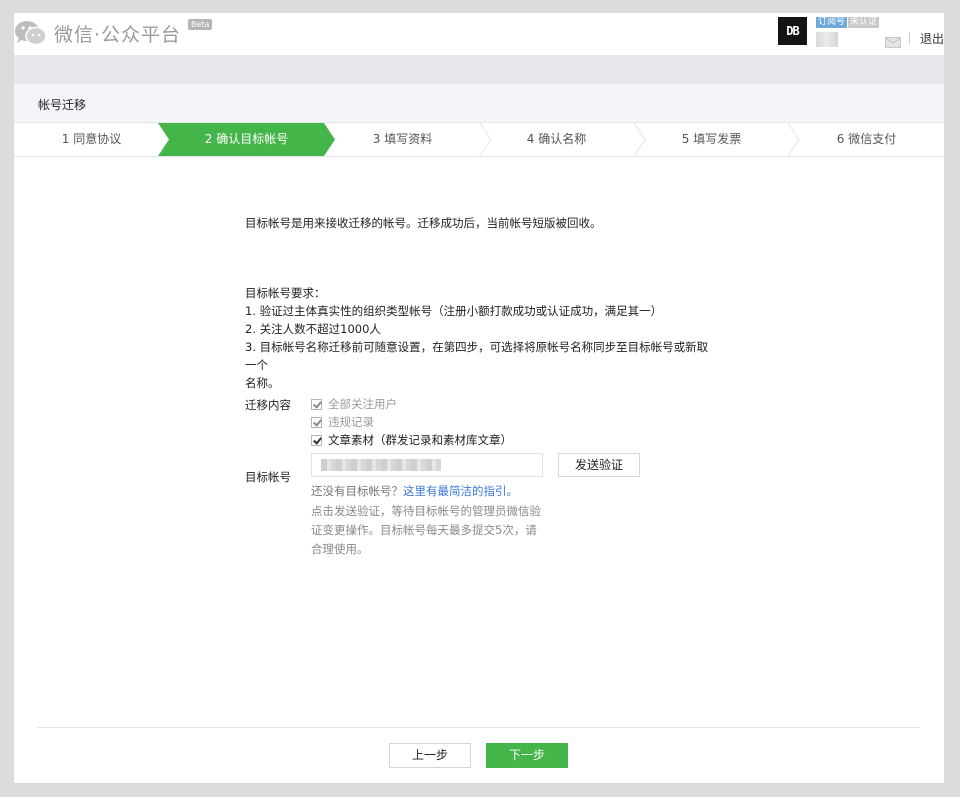 The image size is (960, 797). What do you see at coordinates (313, 329) in the screenshot?
I see `requirement-item: 2. 关注人数不超过1000人` at bounding box center [313, 329].